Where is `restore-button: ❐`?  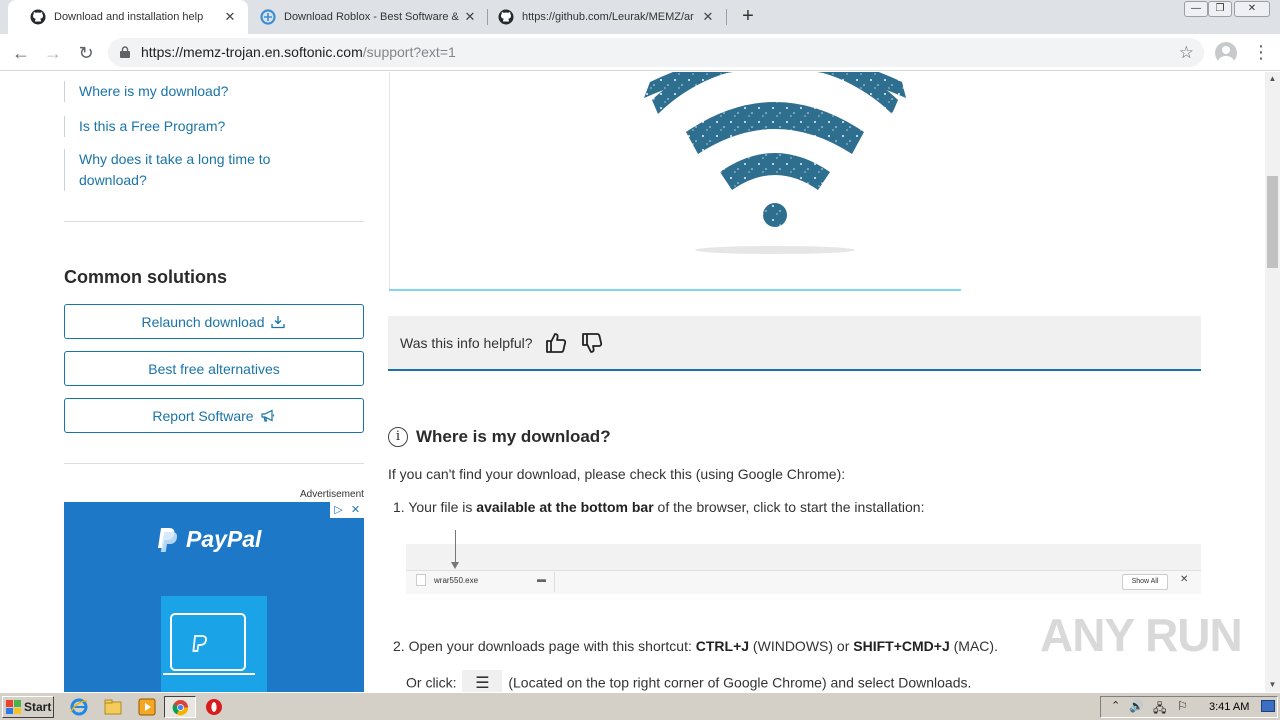 restore-button: ❐ is located at coordinates (1220, 9).